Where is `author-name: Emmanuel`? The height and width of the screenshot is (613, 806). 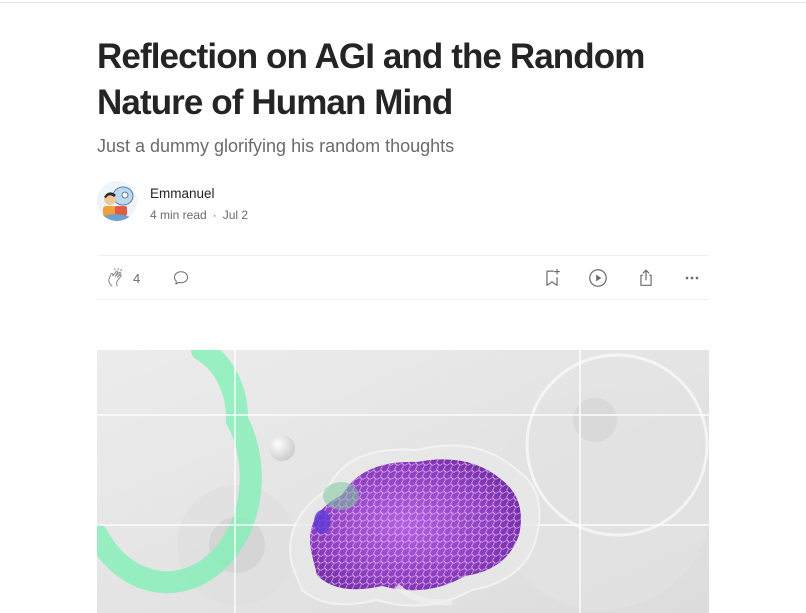
author-name: Emmanuel is located at coordinates (182, 193).